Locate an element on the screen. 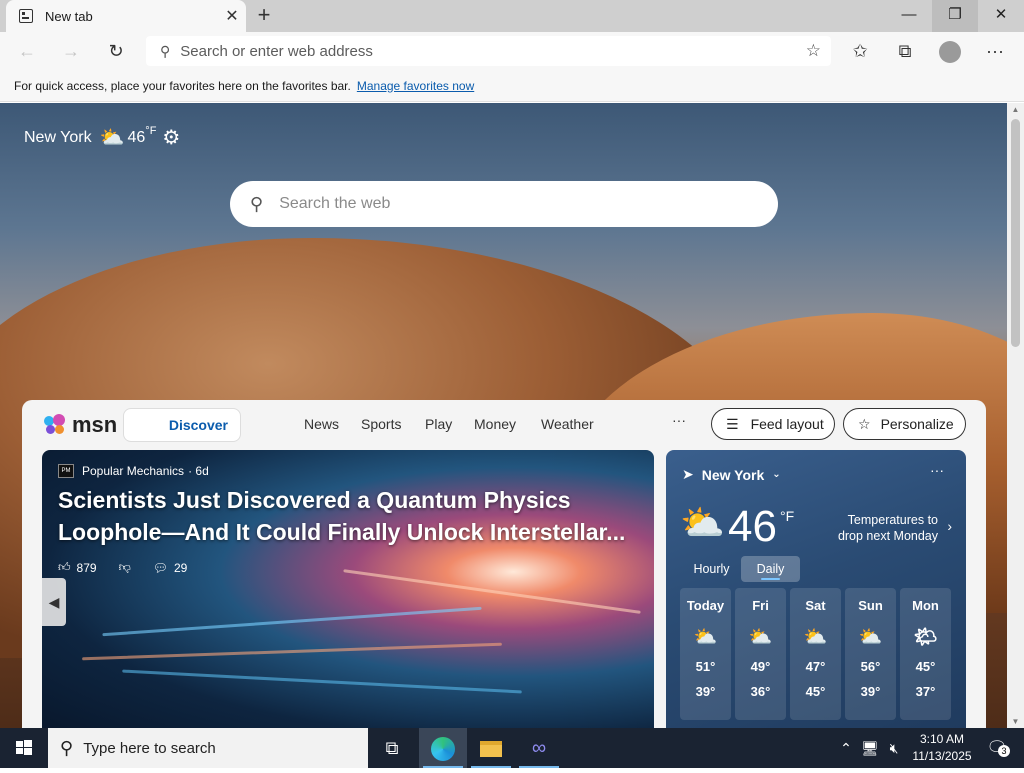 The image size is (1024, 773). chevron-up-icon: ⌃ is located at coordinates (846, 748).